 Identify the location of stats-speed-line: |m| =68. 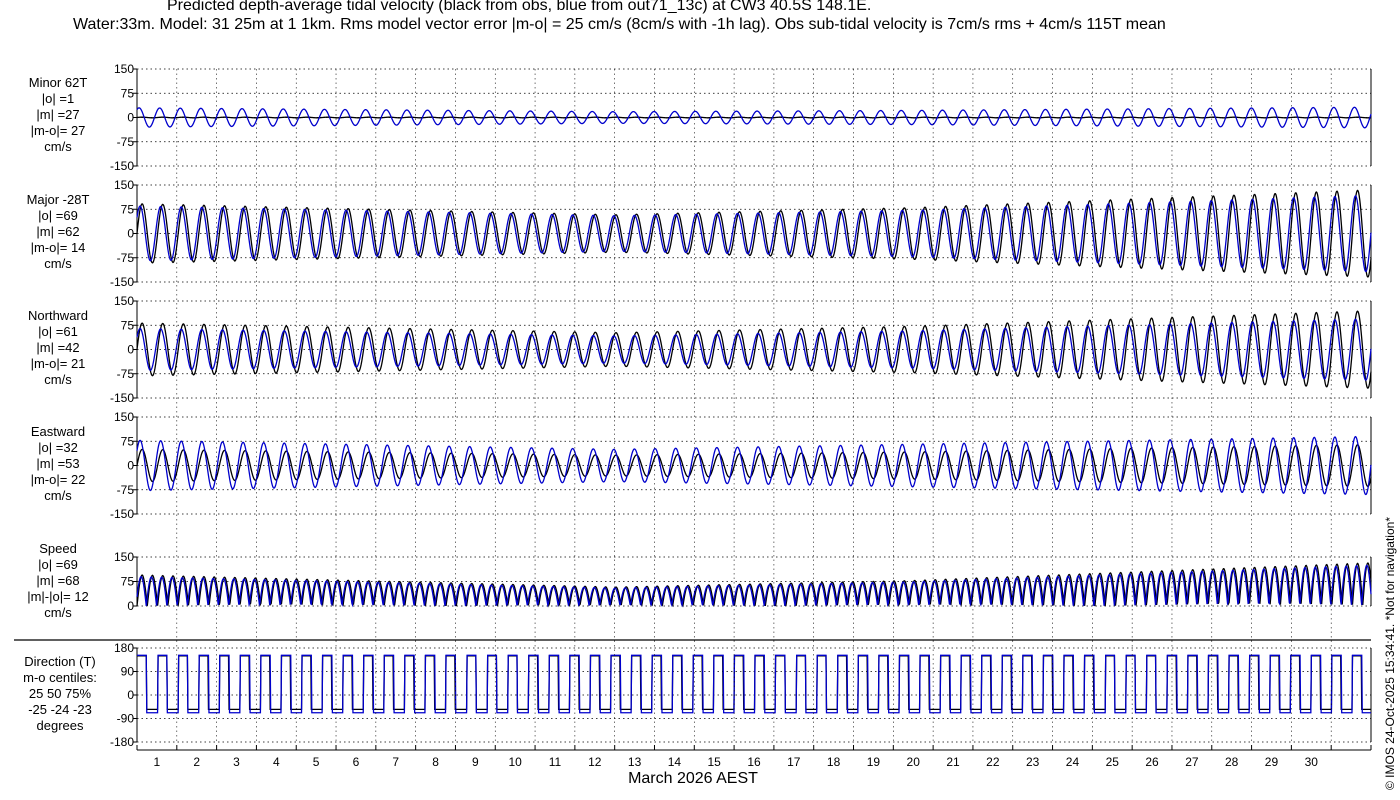
(58, 580).